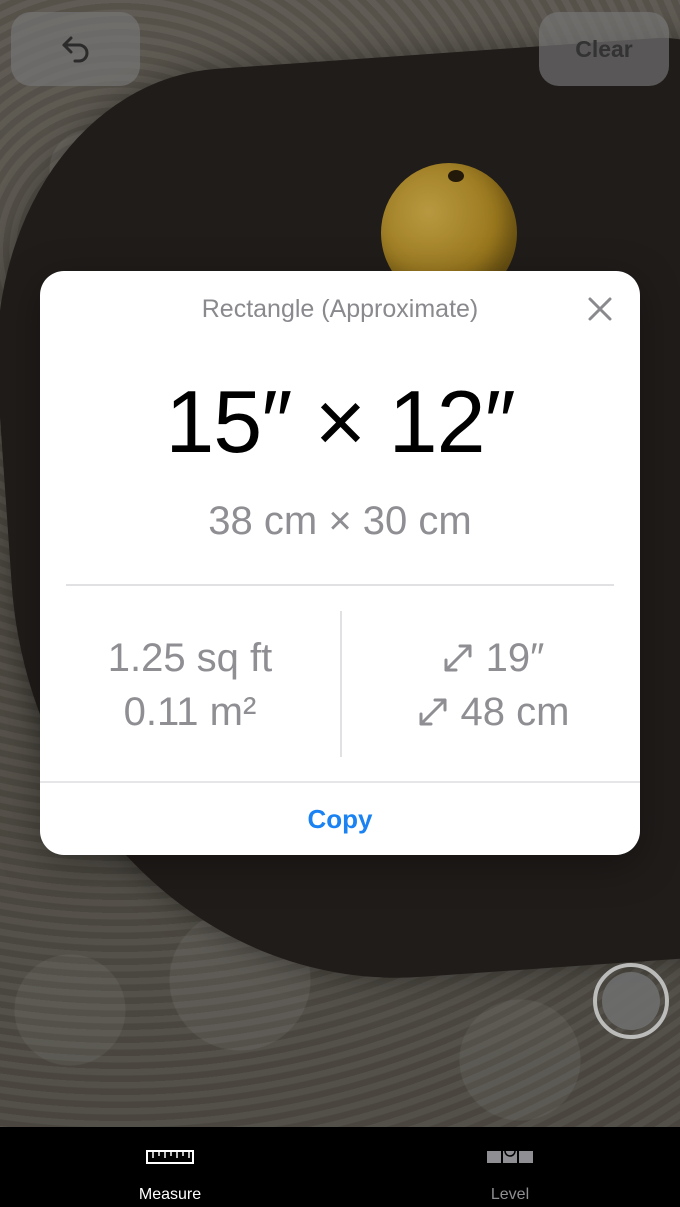 Image resolution: width=680 pixels, height=1207 pixels. What do you see at coordinates (510, 1156) in the screenshot?
I see `level-icon` at bounding box center [510, 1156].